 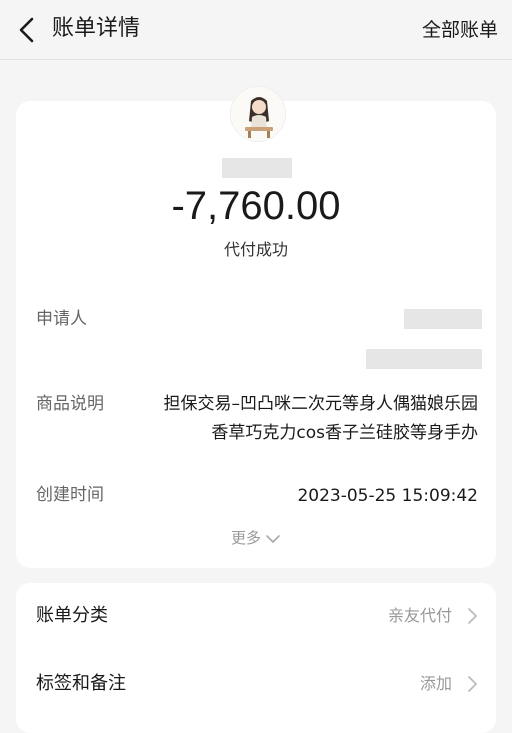 I want to click on avatar-illustration-icon, so click(x=258, y=114).